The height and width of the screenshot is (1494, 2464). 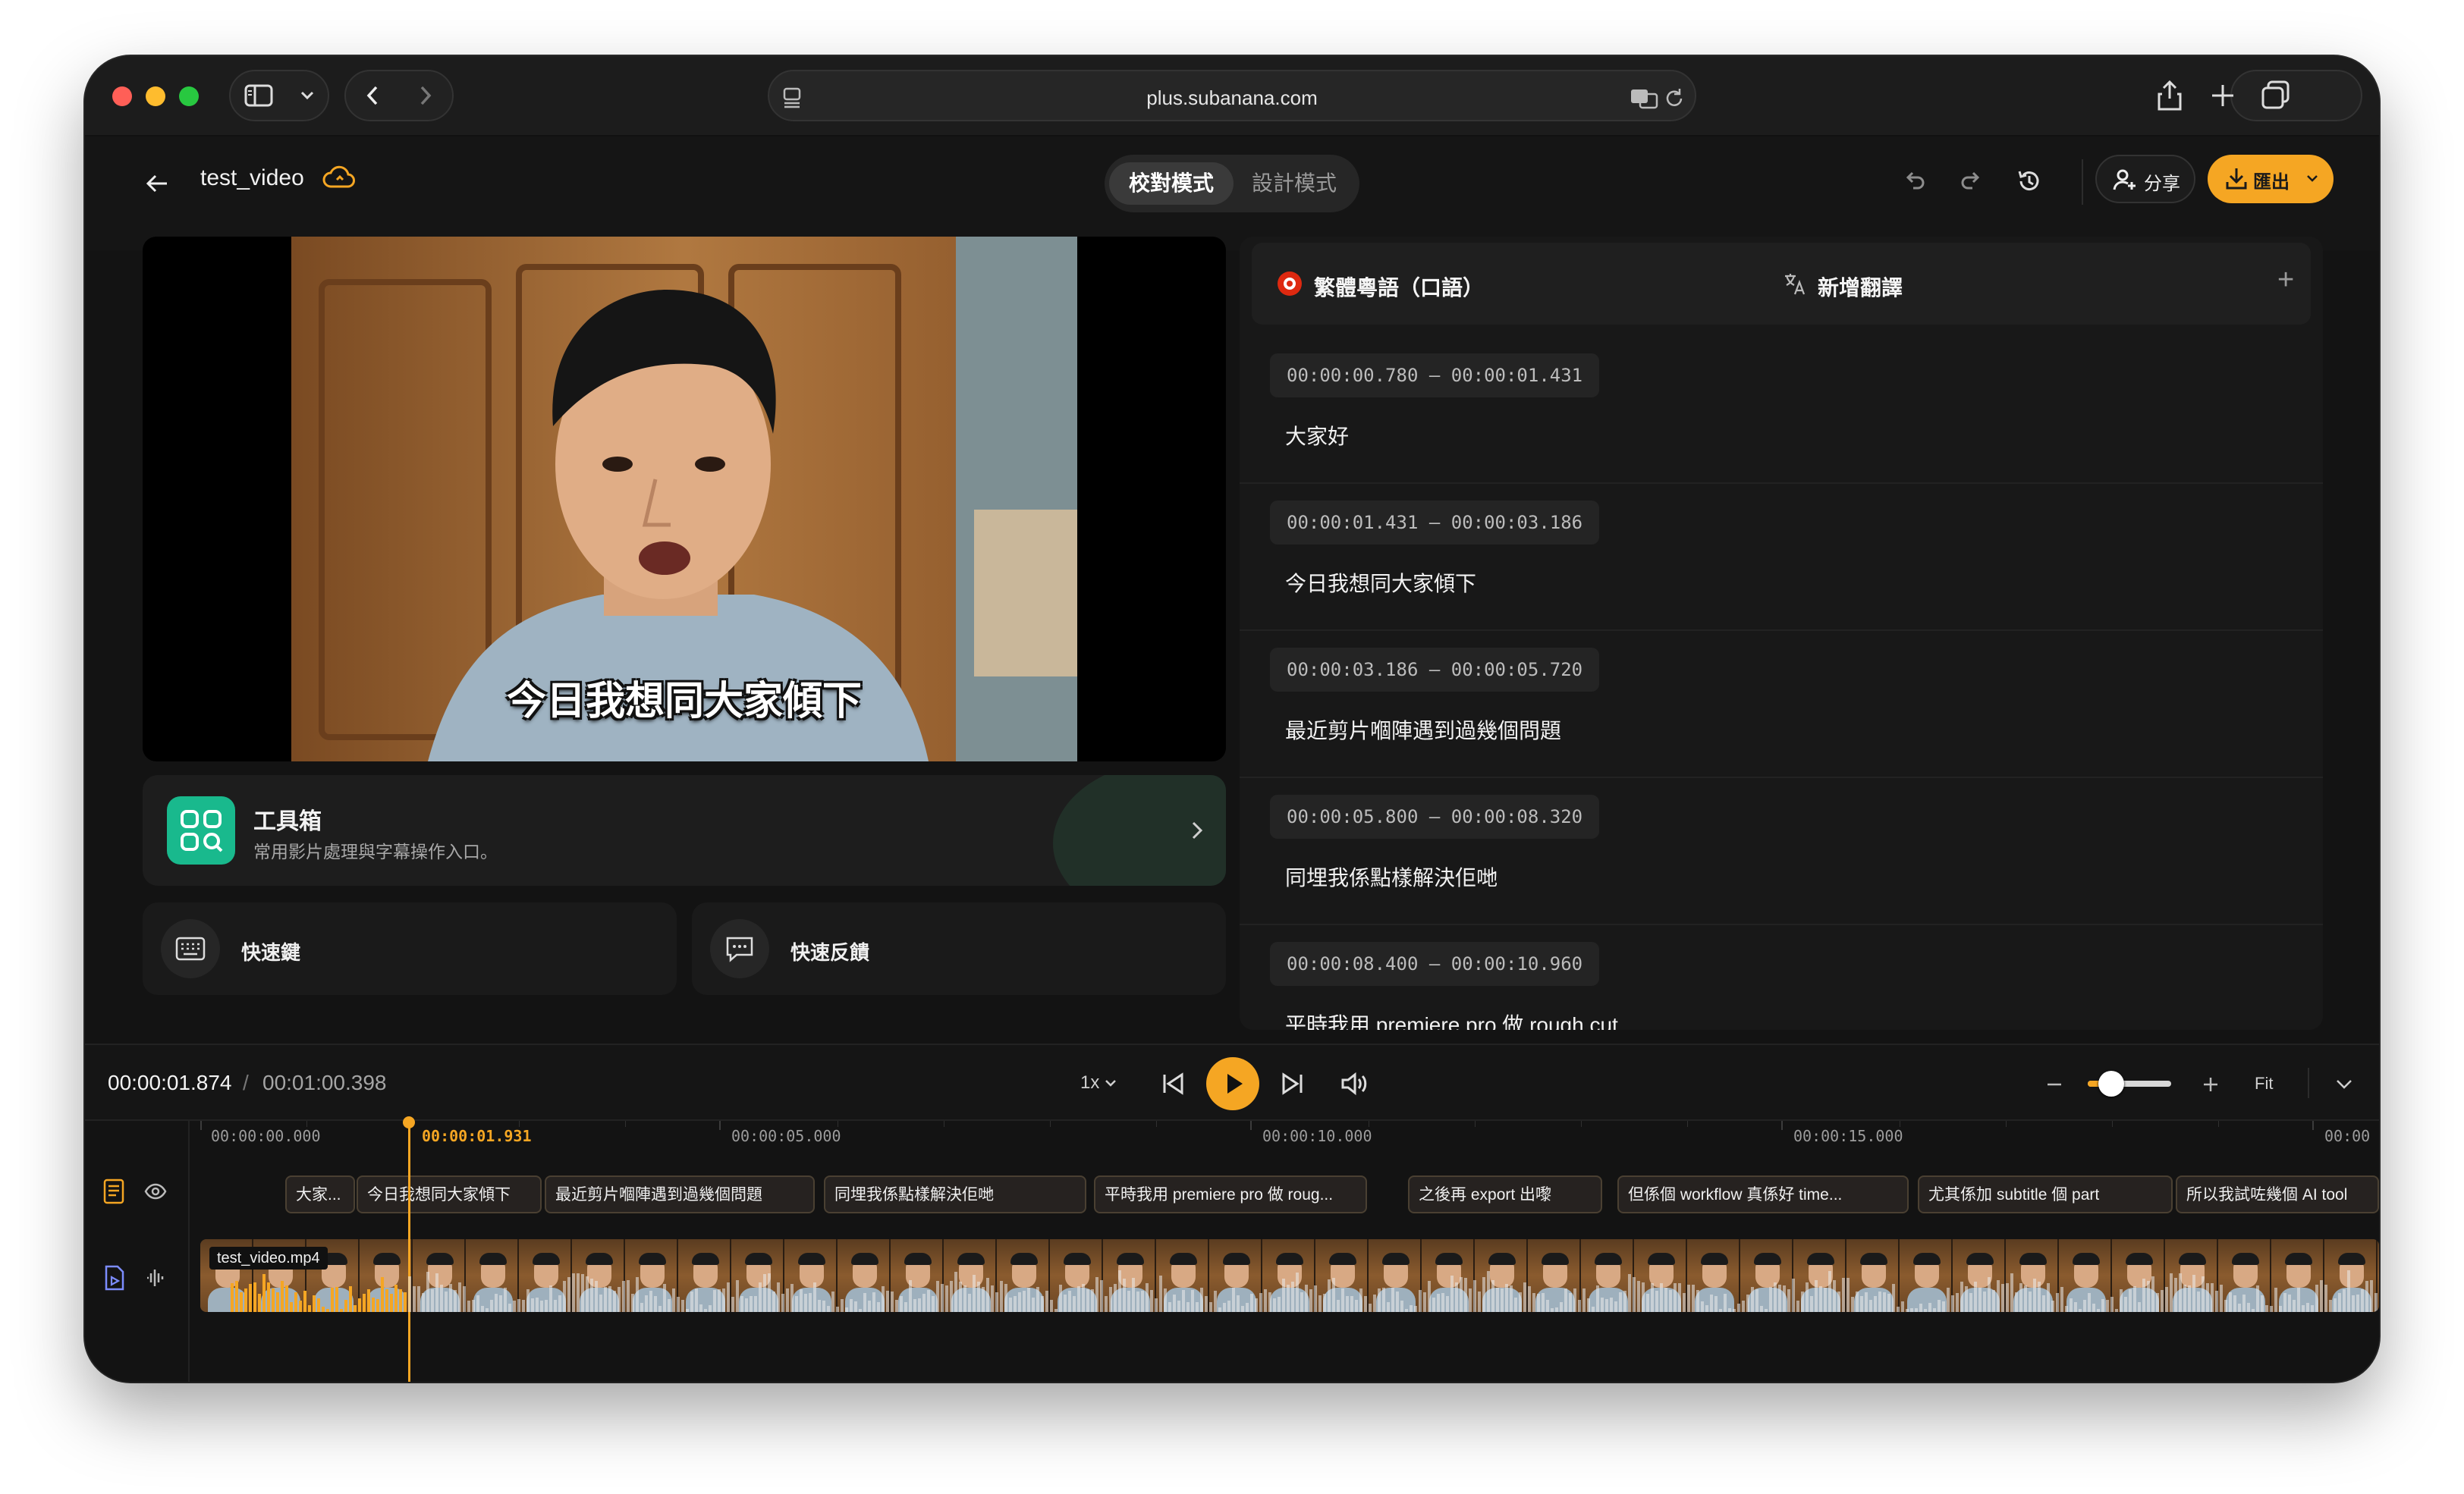 What do you see at coordinates (680, 1194) in the screenshot?
I see `subtitle-clip: 最近剪片嗰陣遇到過幾個問題` at bounding box center [680, 1194].